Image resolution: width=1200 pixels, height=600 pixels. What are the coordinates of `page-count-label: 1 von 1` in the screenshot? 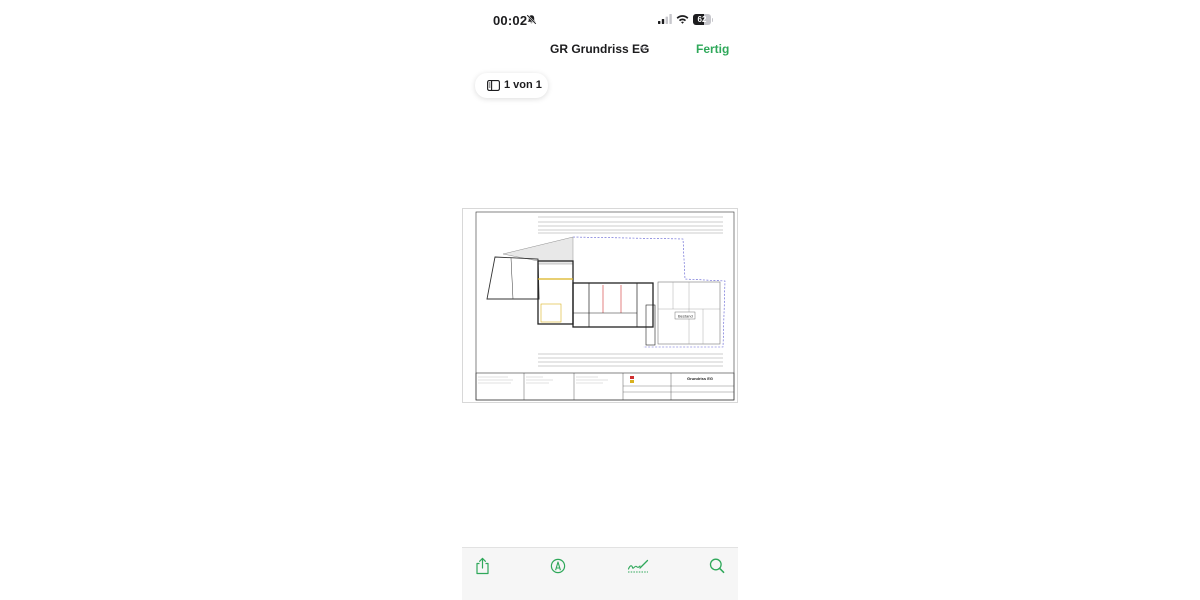 It's located at (523, 85).